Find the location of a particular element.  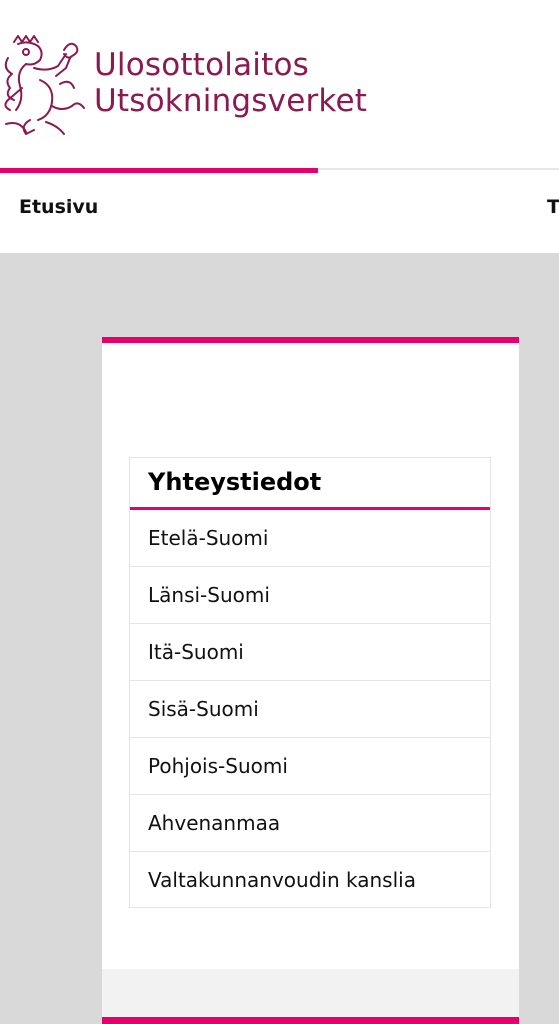

contact-link-ahvenanmaa: Ahvenanmaa is located at coordinates (310, 823).